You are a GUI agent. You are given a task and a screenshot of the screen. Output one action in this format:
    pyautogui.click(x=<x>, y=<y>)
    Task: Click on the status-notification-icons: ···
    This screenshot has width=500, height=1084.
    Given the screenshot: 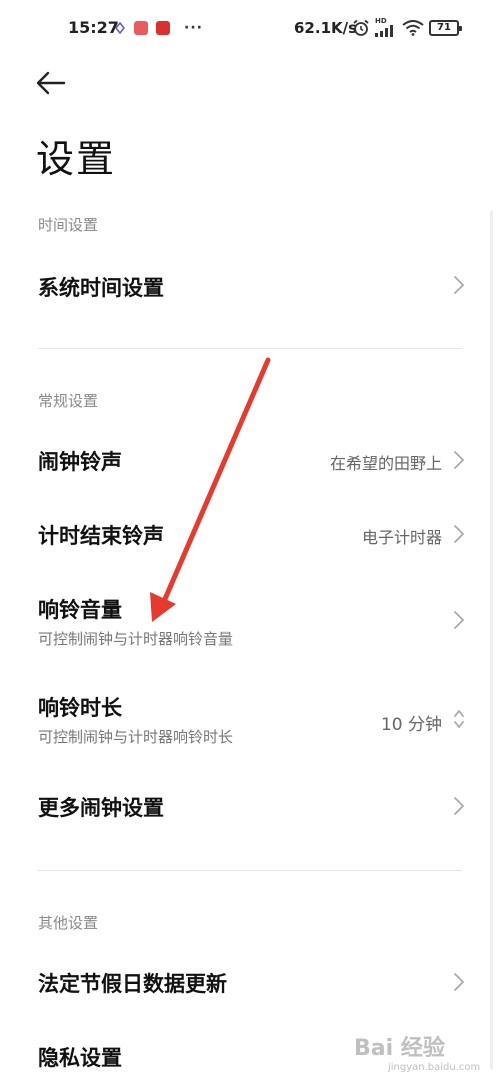 What is the action you would take?
    pyautogui.click(x=158, y=28)
    